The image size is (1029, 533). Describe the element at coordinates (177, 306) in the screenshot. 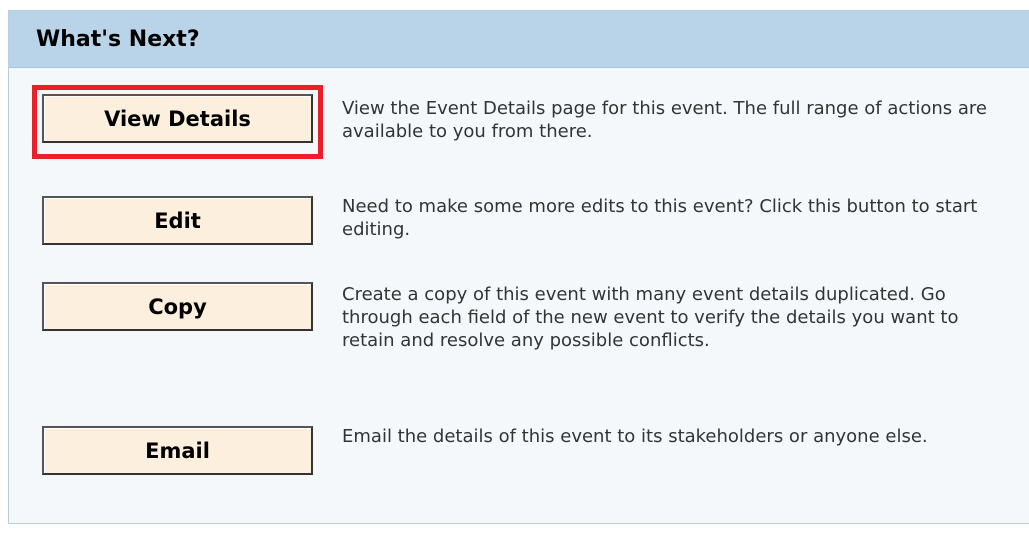

I see `copy-button: Copy` at that location.